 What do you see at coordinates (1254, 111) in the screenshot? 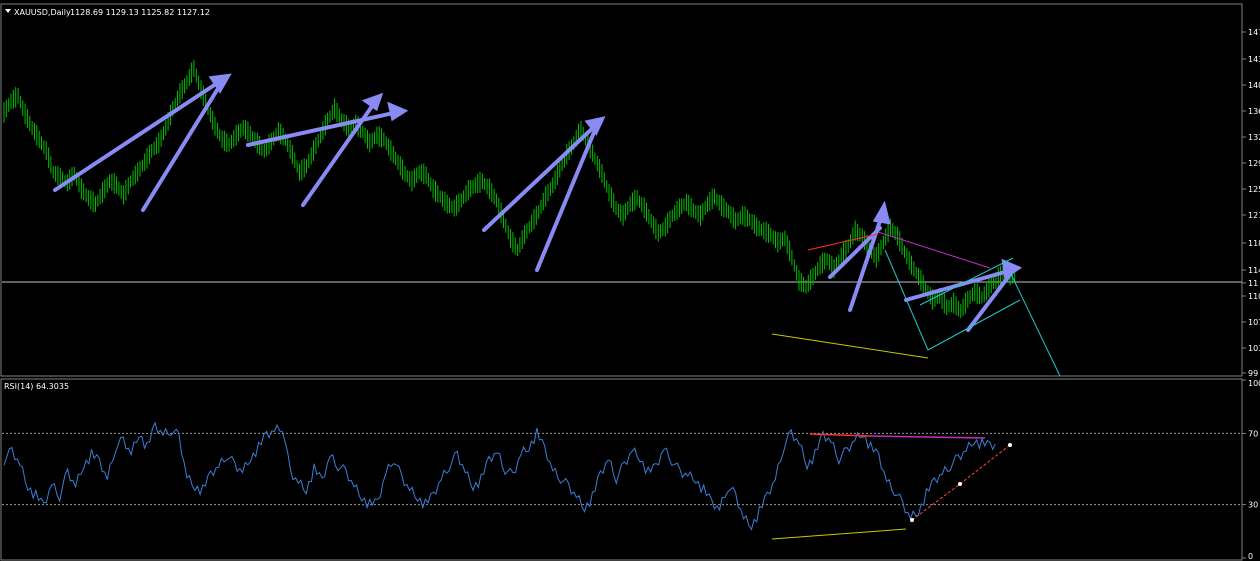
I see `price-tick-label: 136` at bounding box center [1254, 111].